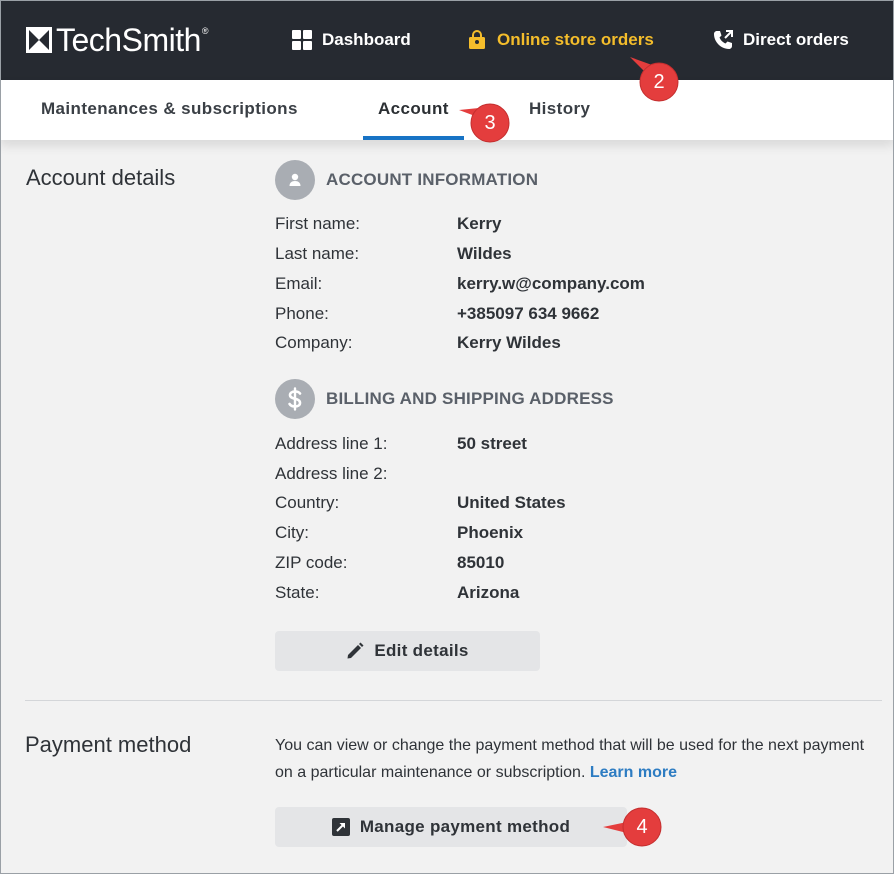  Describe the element at coordinates (465, 826) in the screenshot. I see `manage-payment-method-label: Manage payment method` at that location.